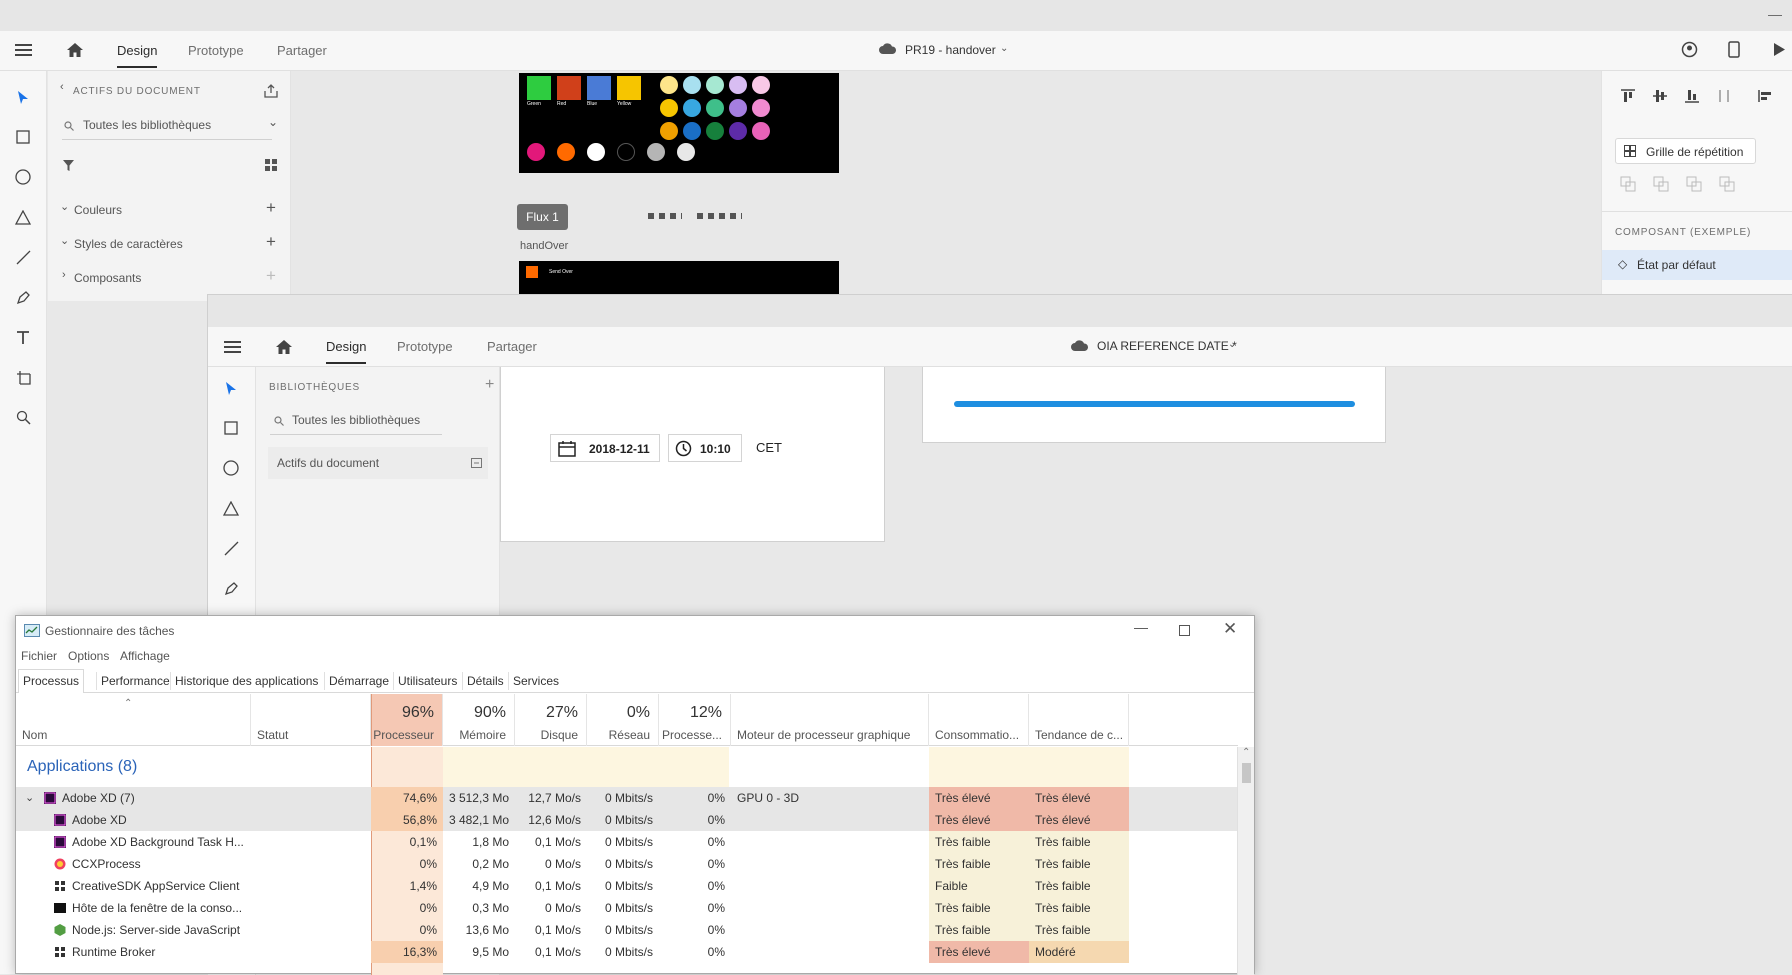 The height and width of the screenshot is (975, 1792). I want to click on minimize-button: —, so click(1141, 627).